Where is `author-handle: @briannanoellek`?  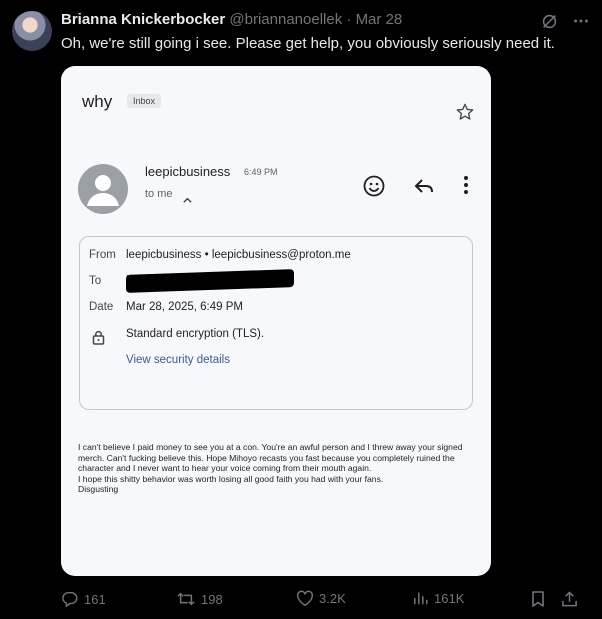 author-handle: @briannanoellek is located at coordinates (285, 19).